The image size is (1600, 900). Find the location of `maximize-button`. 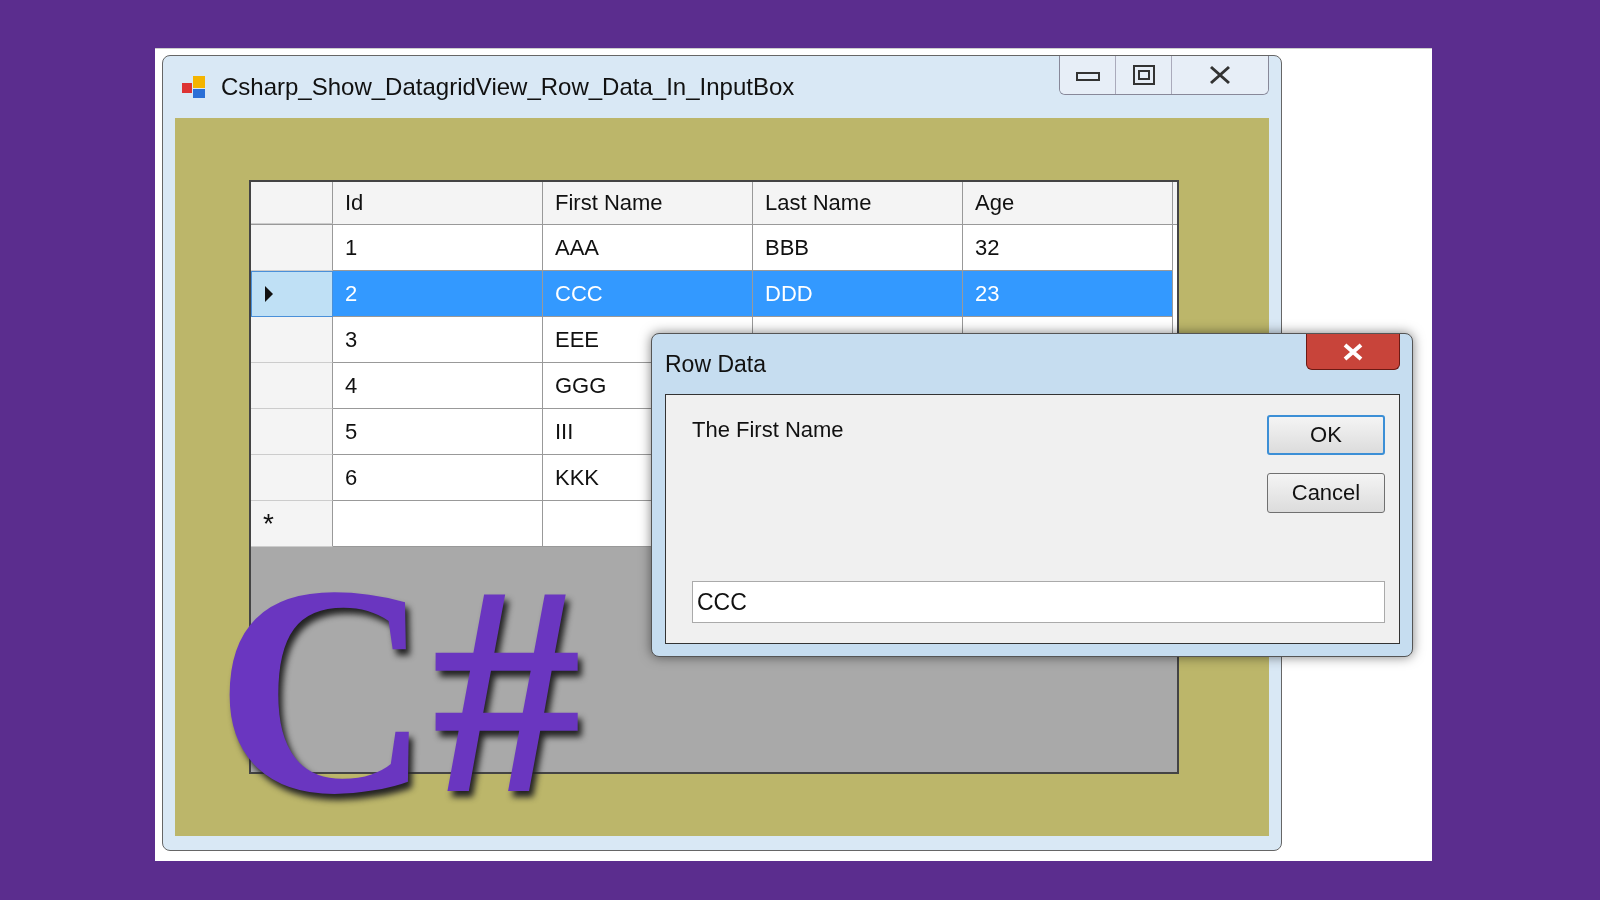

maximize-button is located at coordinates (1144, 75).